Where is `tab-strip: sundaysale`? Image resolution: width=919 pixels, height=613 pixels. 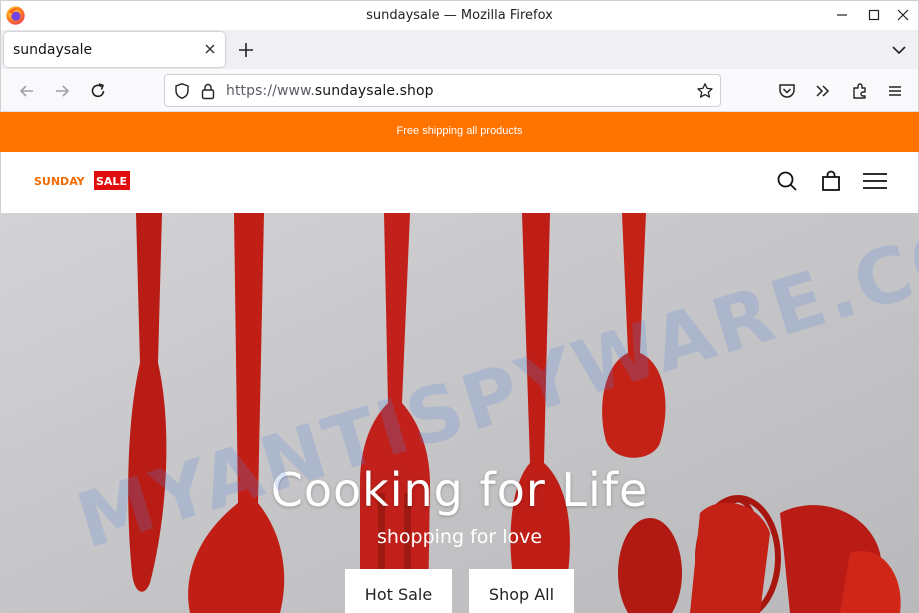 tab-strip: sundaysale is located at coordinates (459, 49).